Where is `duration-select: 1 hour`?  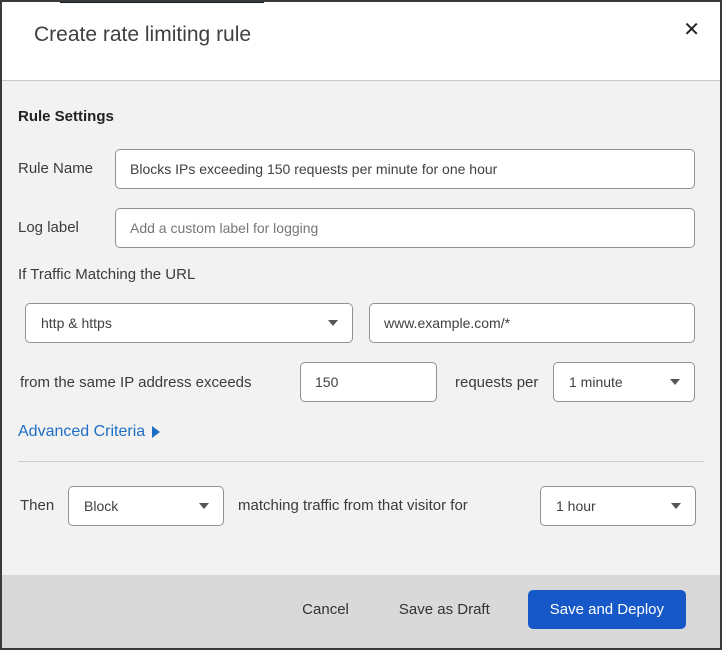 duration-select: 1 hour is located at coordinates (618, 506).